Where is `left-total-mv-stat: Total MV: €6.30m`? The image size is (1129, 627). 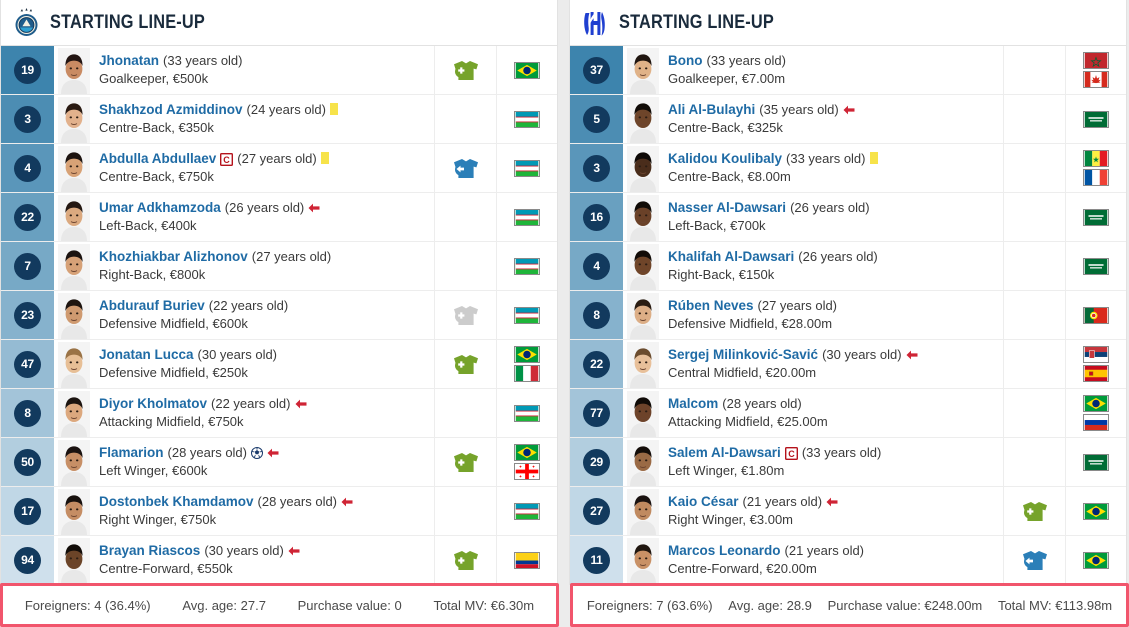
left-total-mv-stat: Total MV: €6.30m is located at coordinates (484, 605).